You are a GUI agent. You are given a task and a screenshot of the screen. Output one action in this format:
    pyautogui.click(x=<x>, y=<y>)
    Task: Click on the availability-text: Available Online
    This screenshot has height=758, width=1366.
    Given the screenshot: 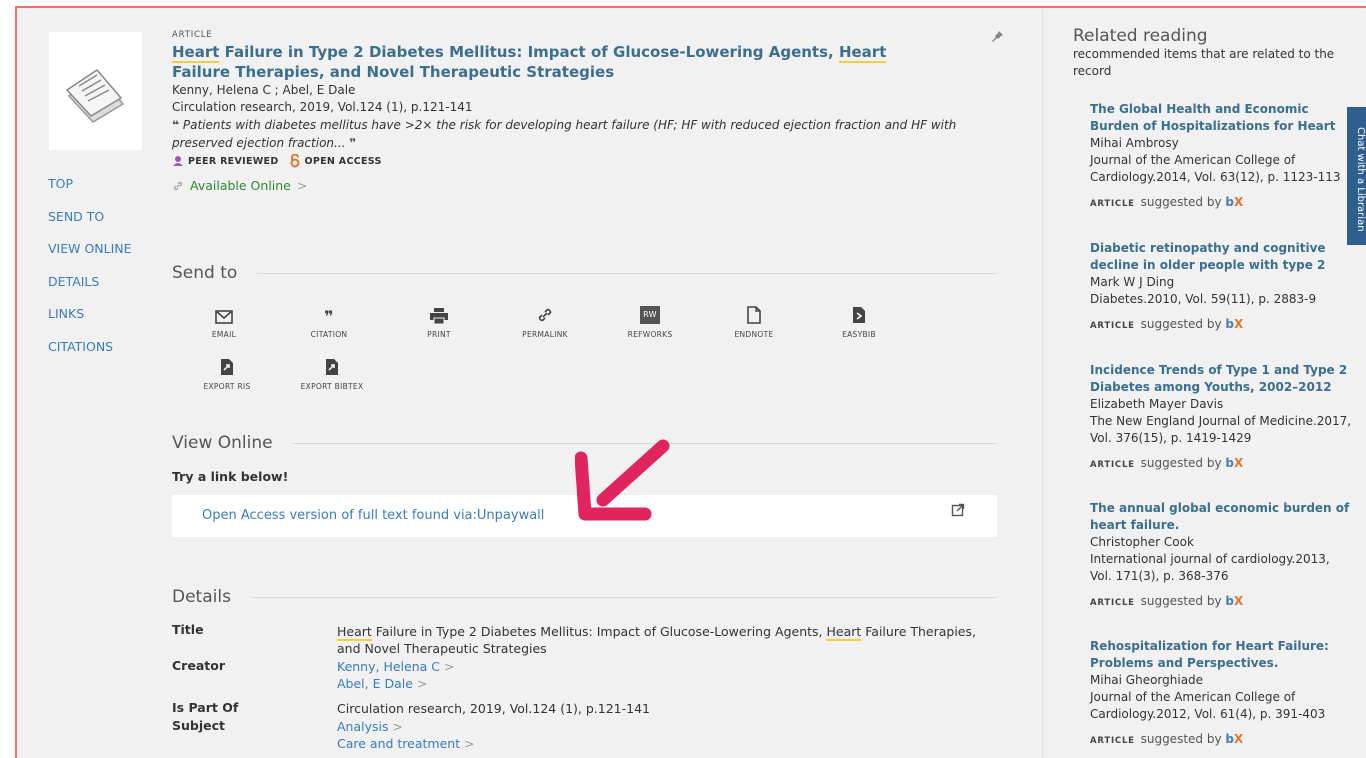 What is the action you would take?
    pyautogui.click(x=240, y=185)
    